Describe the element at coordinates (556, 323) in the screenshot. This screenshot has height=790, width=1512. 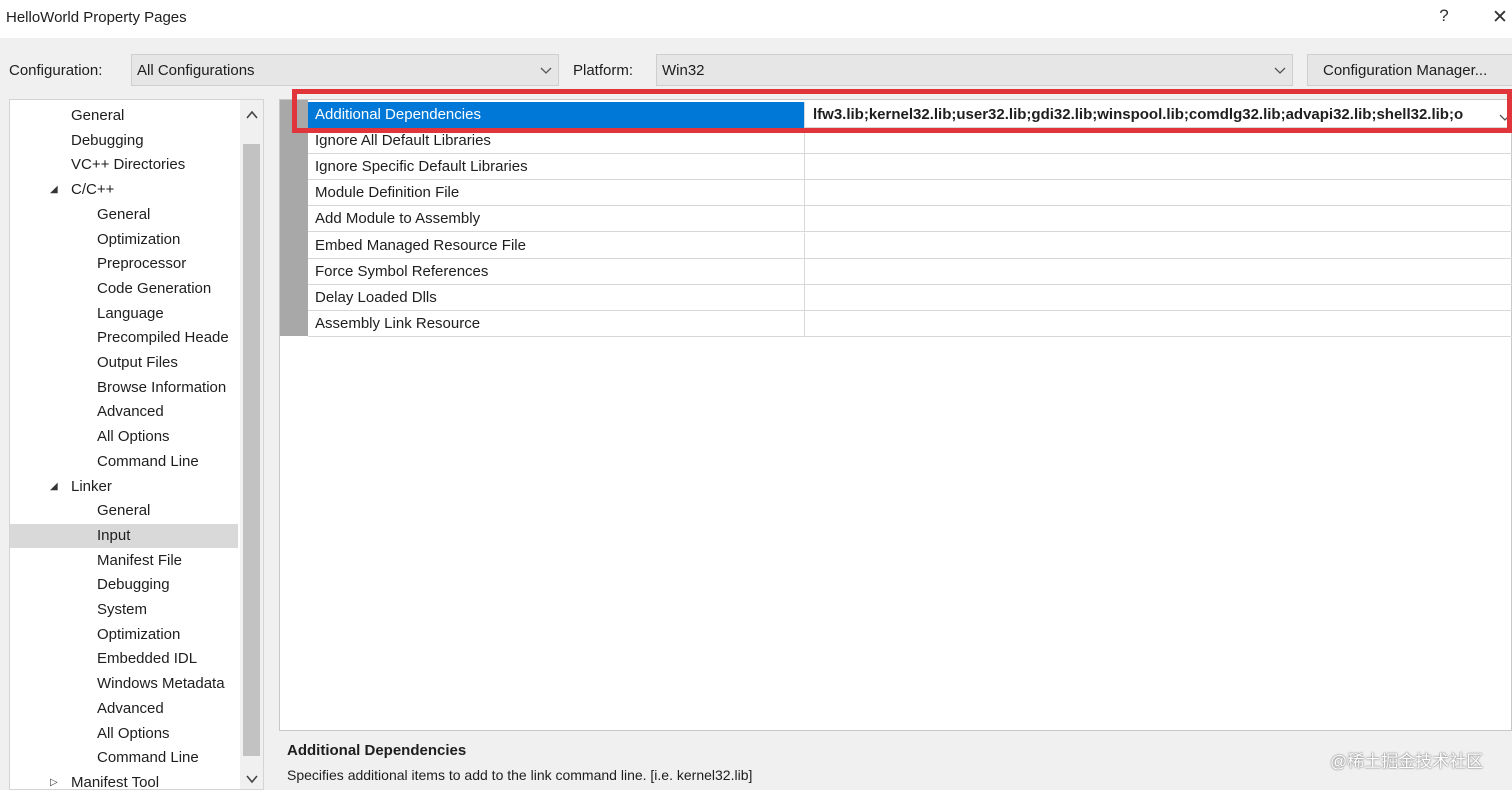
I see `property-name: Assembly Link Resource` at that location.